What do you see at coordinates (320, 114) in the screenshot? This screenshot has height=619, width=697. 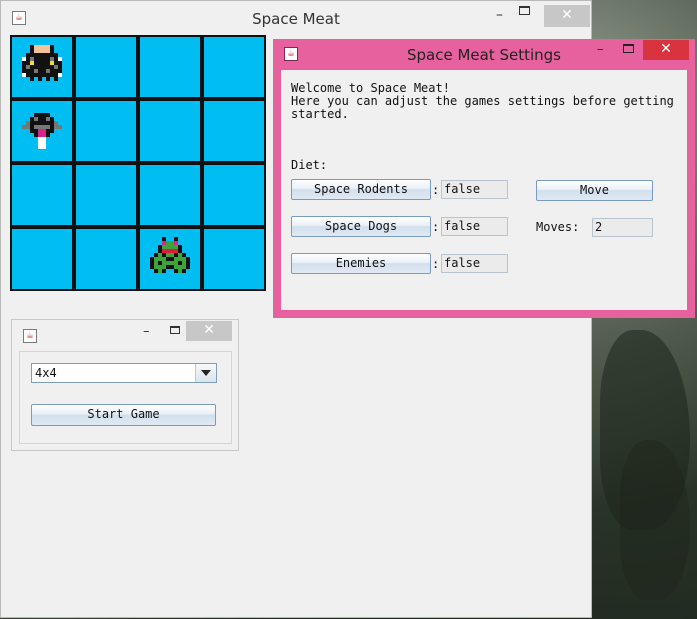 I see `welcome-line: started.` at bounding box center [320, 114].